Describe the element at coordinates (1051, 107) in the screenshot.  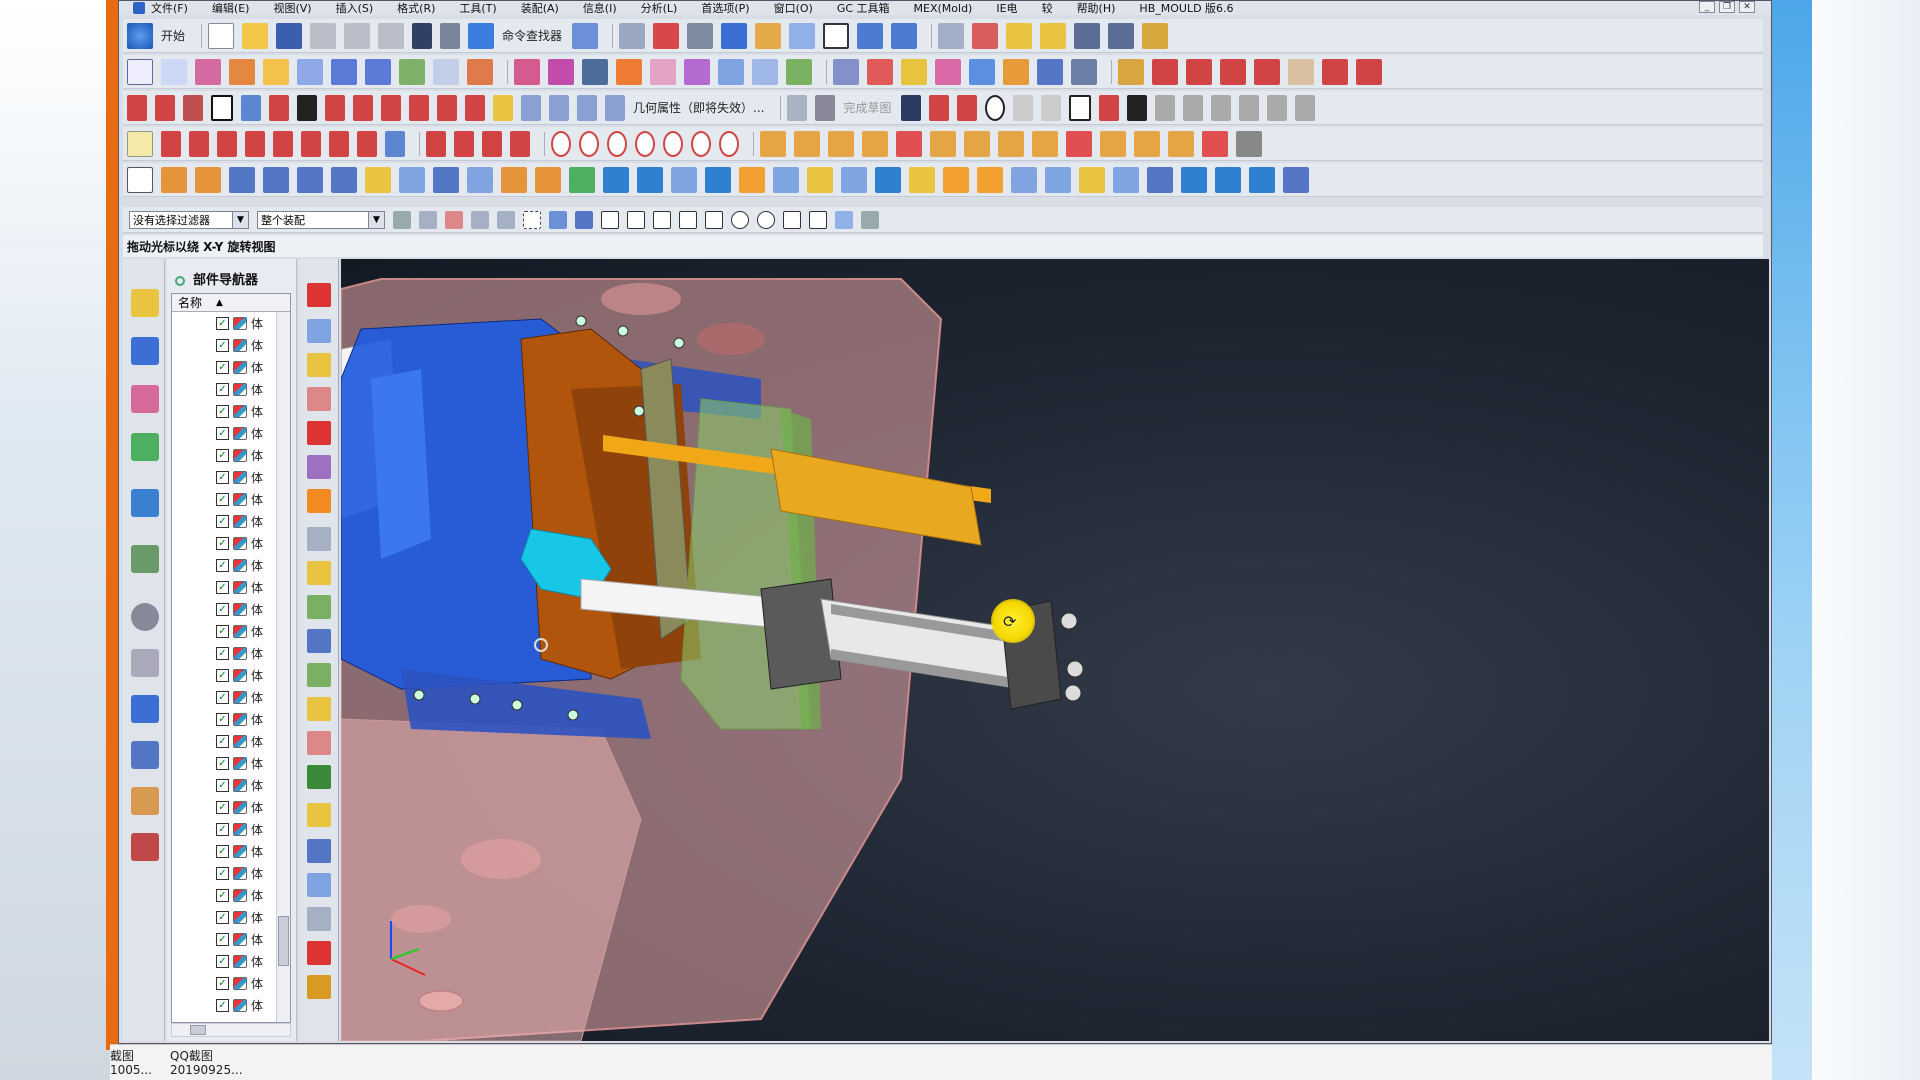
I see `chamfer-icon` at that location.